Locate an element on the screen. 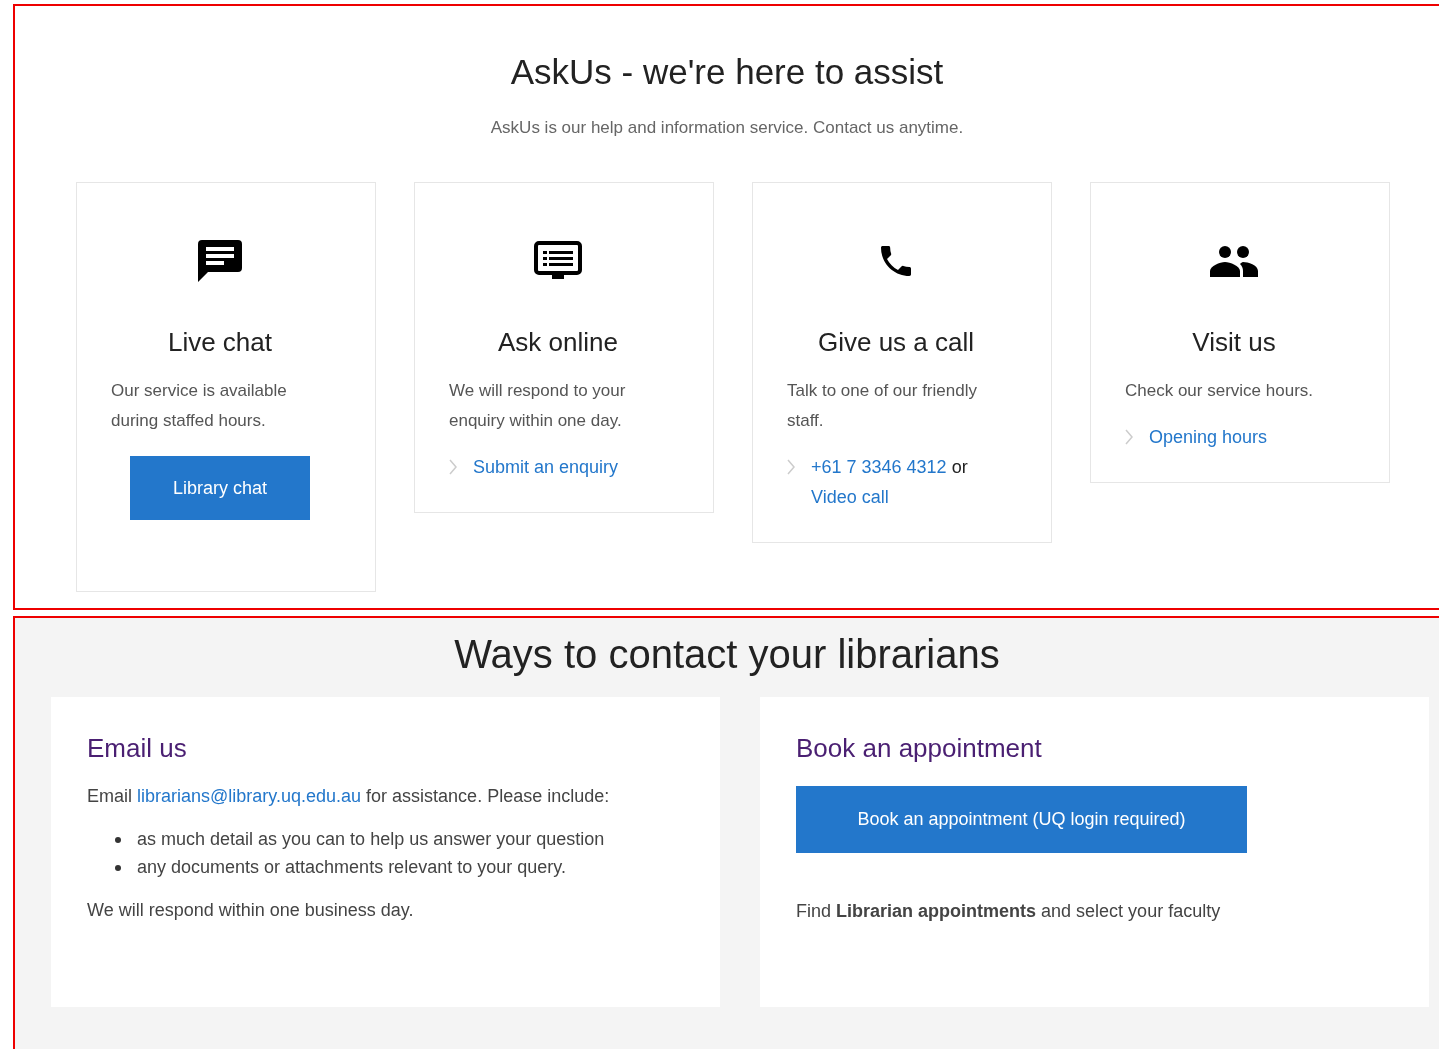 Image resolution: width=1439 pixels, height=1049 pixels. card-link: Opening hours is located at coordinates (1208, 437).